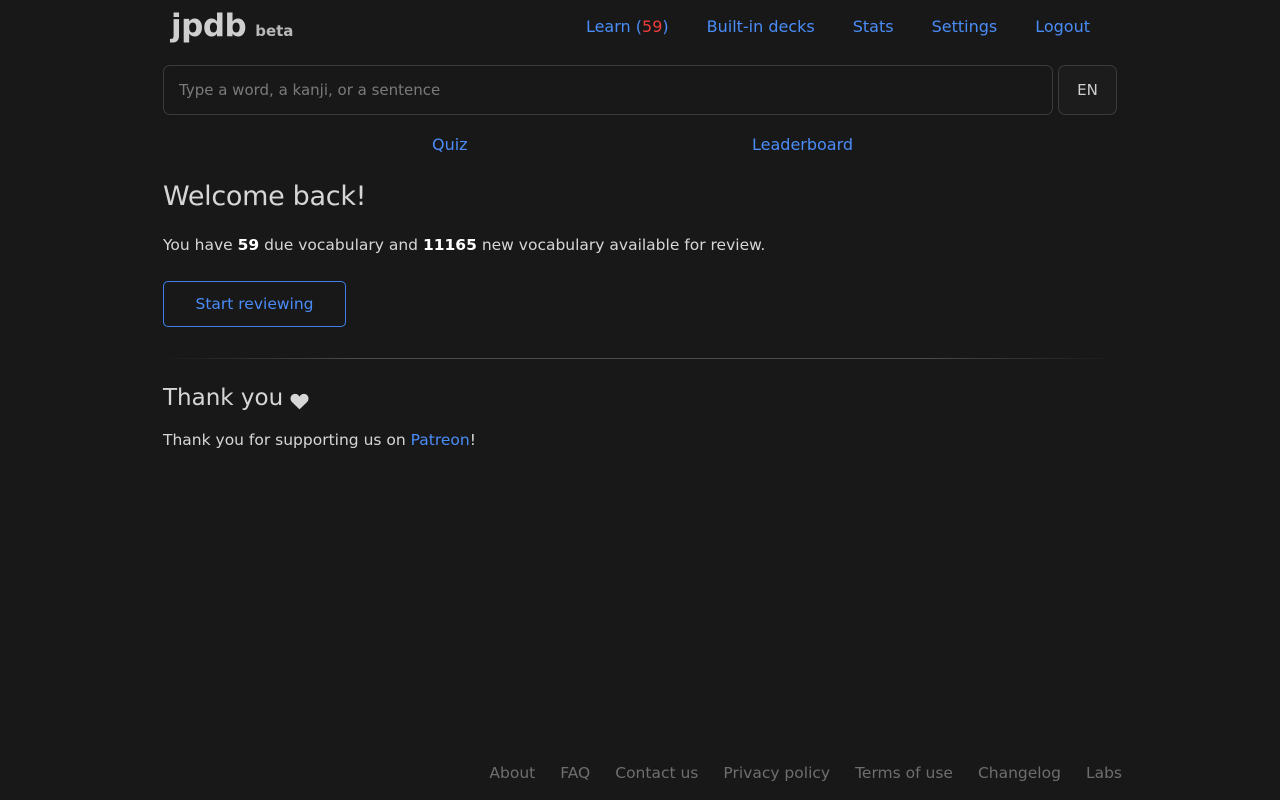  Describe the element at coordinates (965, 26) in the screenshot. I see `nav-settings: Settings` at that location.